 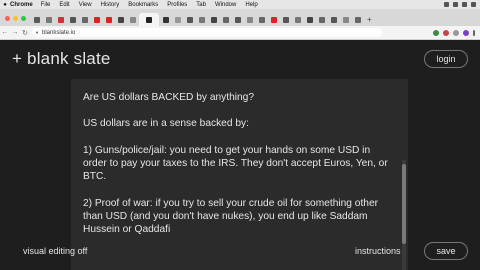 I want to click on minimize-window-icon, so click(x=15, y=18).